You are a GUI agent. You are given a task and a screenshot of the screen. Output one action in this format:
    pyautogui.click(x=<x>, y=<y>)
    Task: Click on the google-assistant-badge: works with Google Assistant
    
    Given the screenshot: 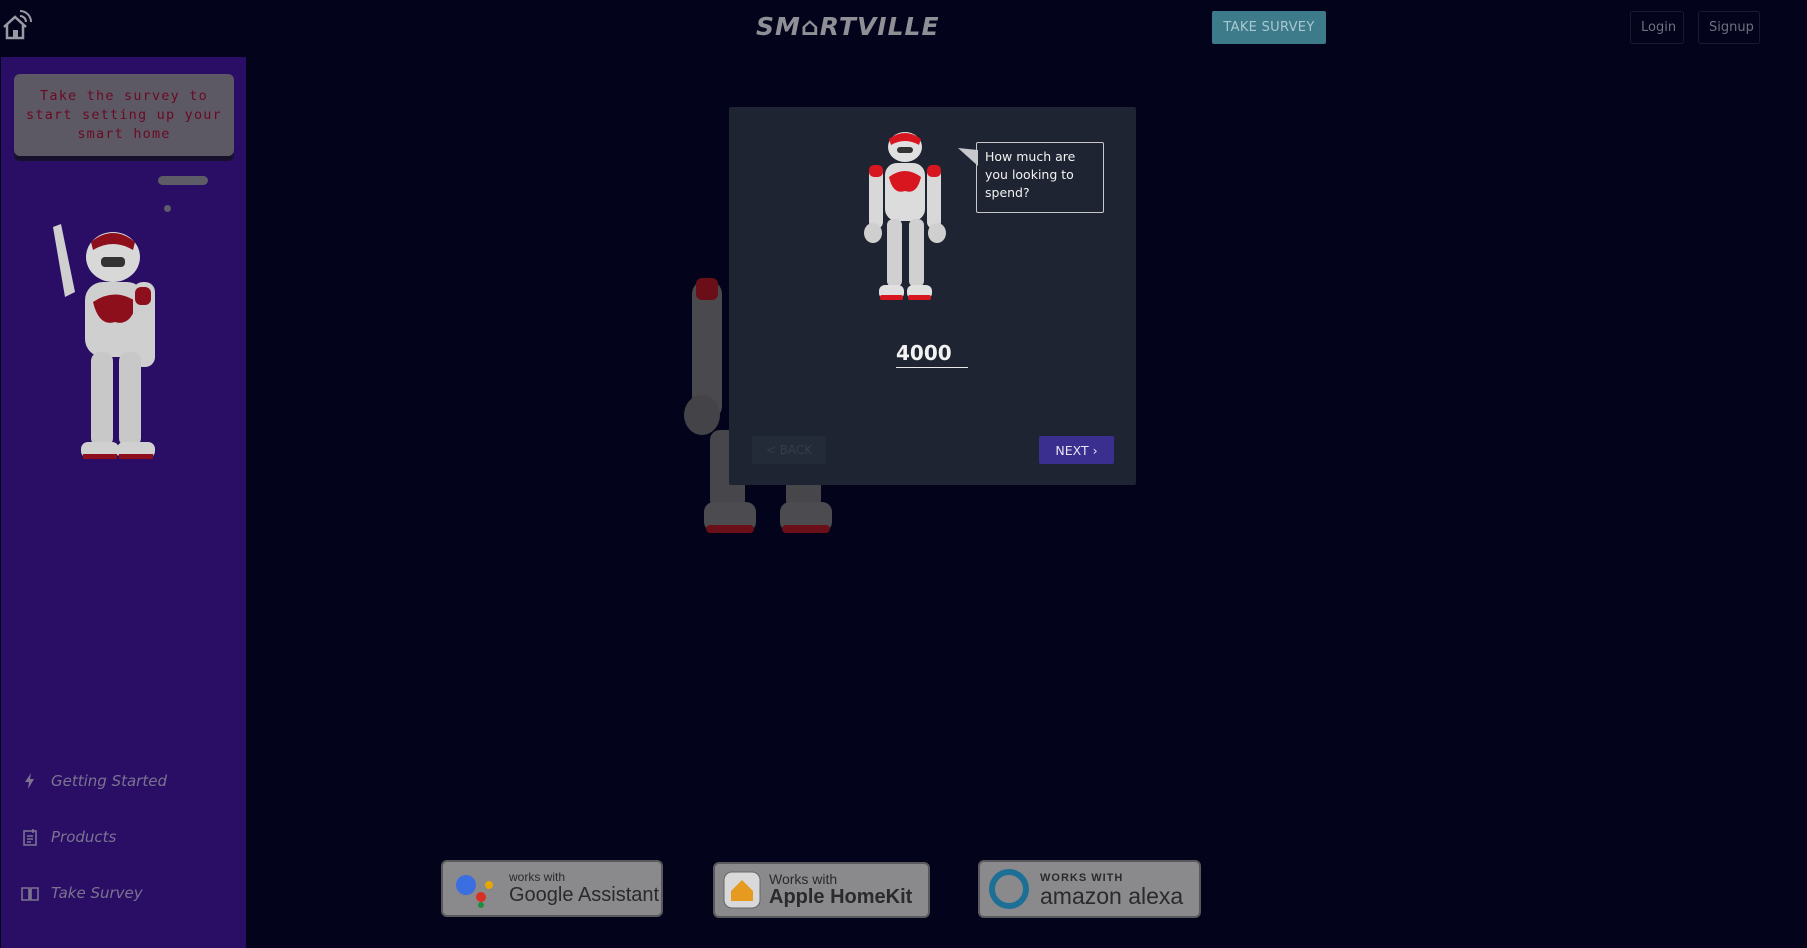 What is the action you would take?
    pyautogui.click(x=552, y=888)
    